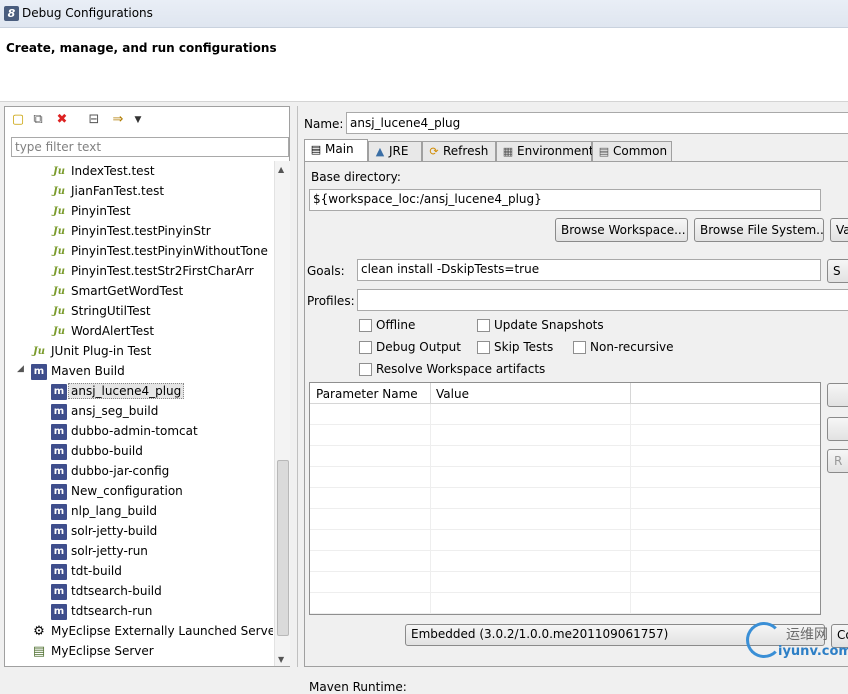 The height and width of the screenshot is (694, 848). I want to click on tree-item: m dubbo-build, so click(139, 451).